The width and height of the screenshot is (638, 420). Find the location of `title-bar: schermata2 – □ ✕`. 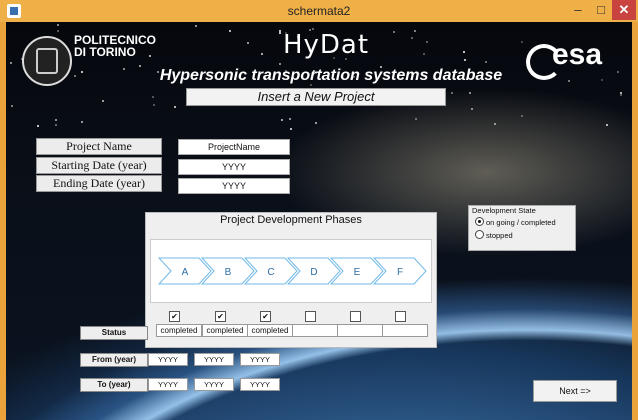

title-bar: schermata2 – □ ✕ is located at coordinates (319, 11).